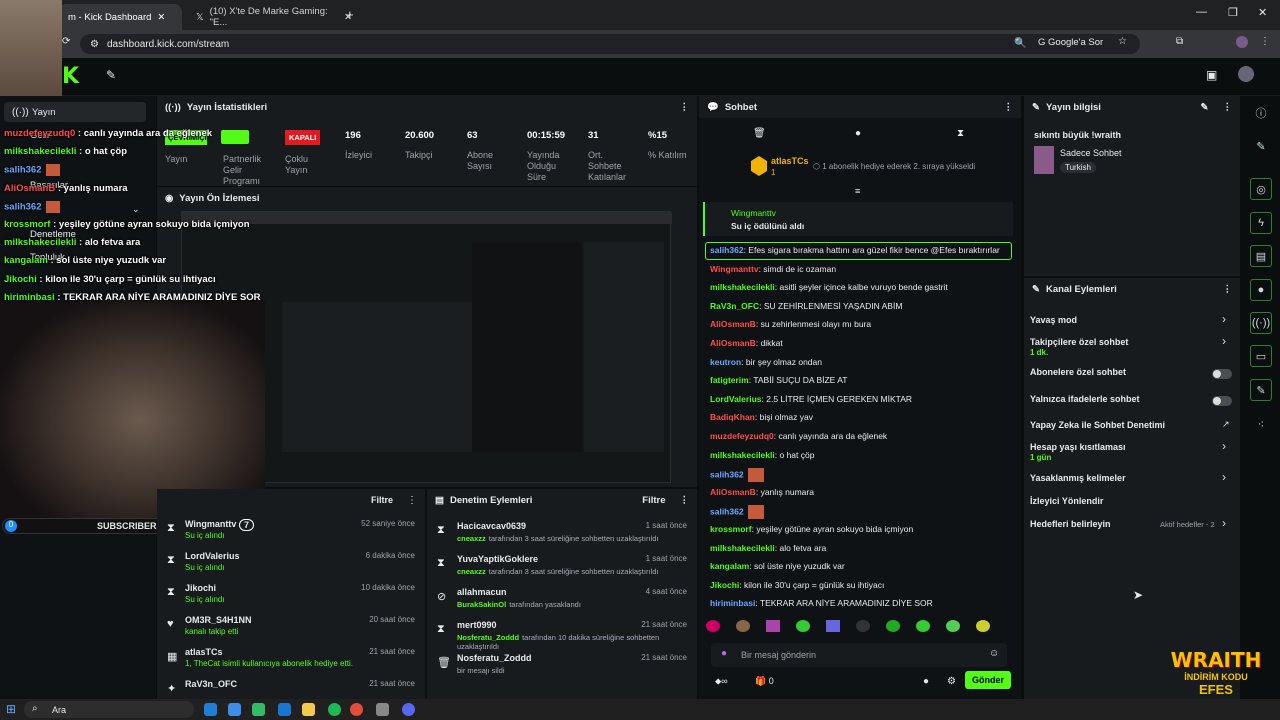 The height and width of the screenshot is (720, 1280). What do you see at coordinates (988, 680) in the screenshot?
I see `send-button: Gönder` at bounding box center [988, 680].